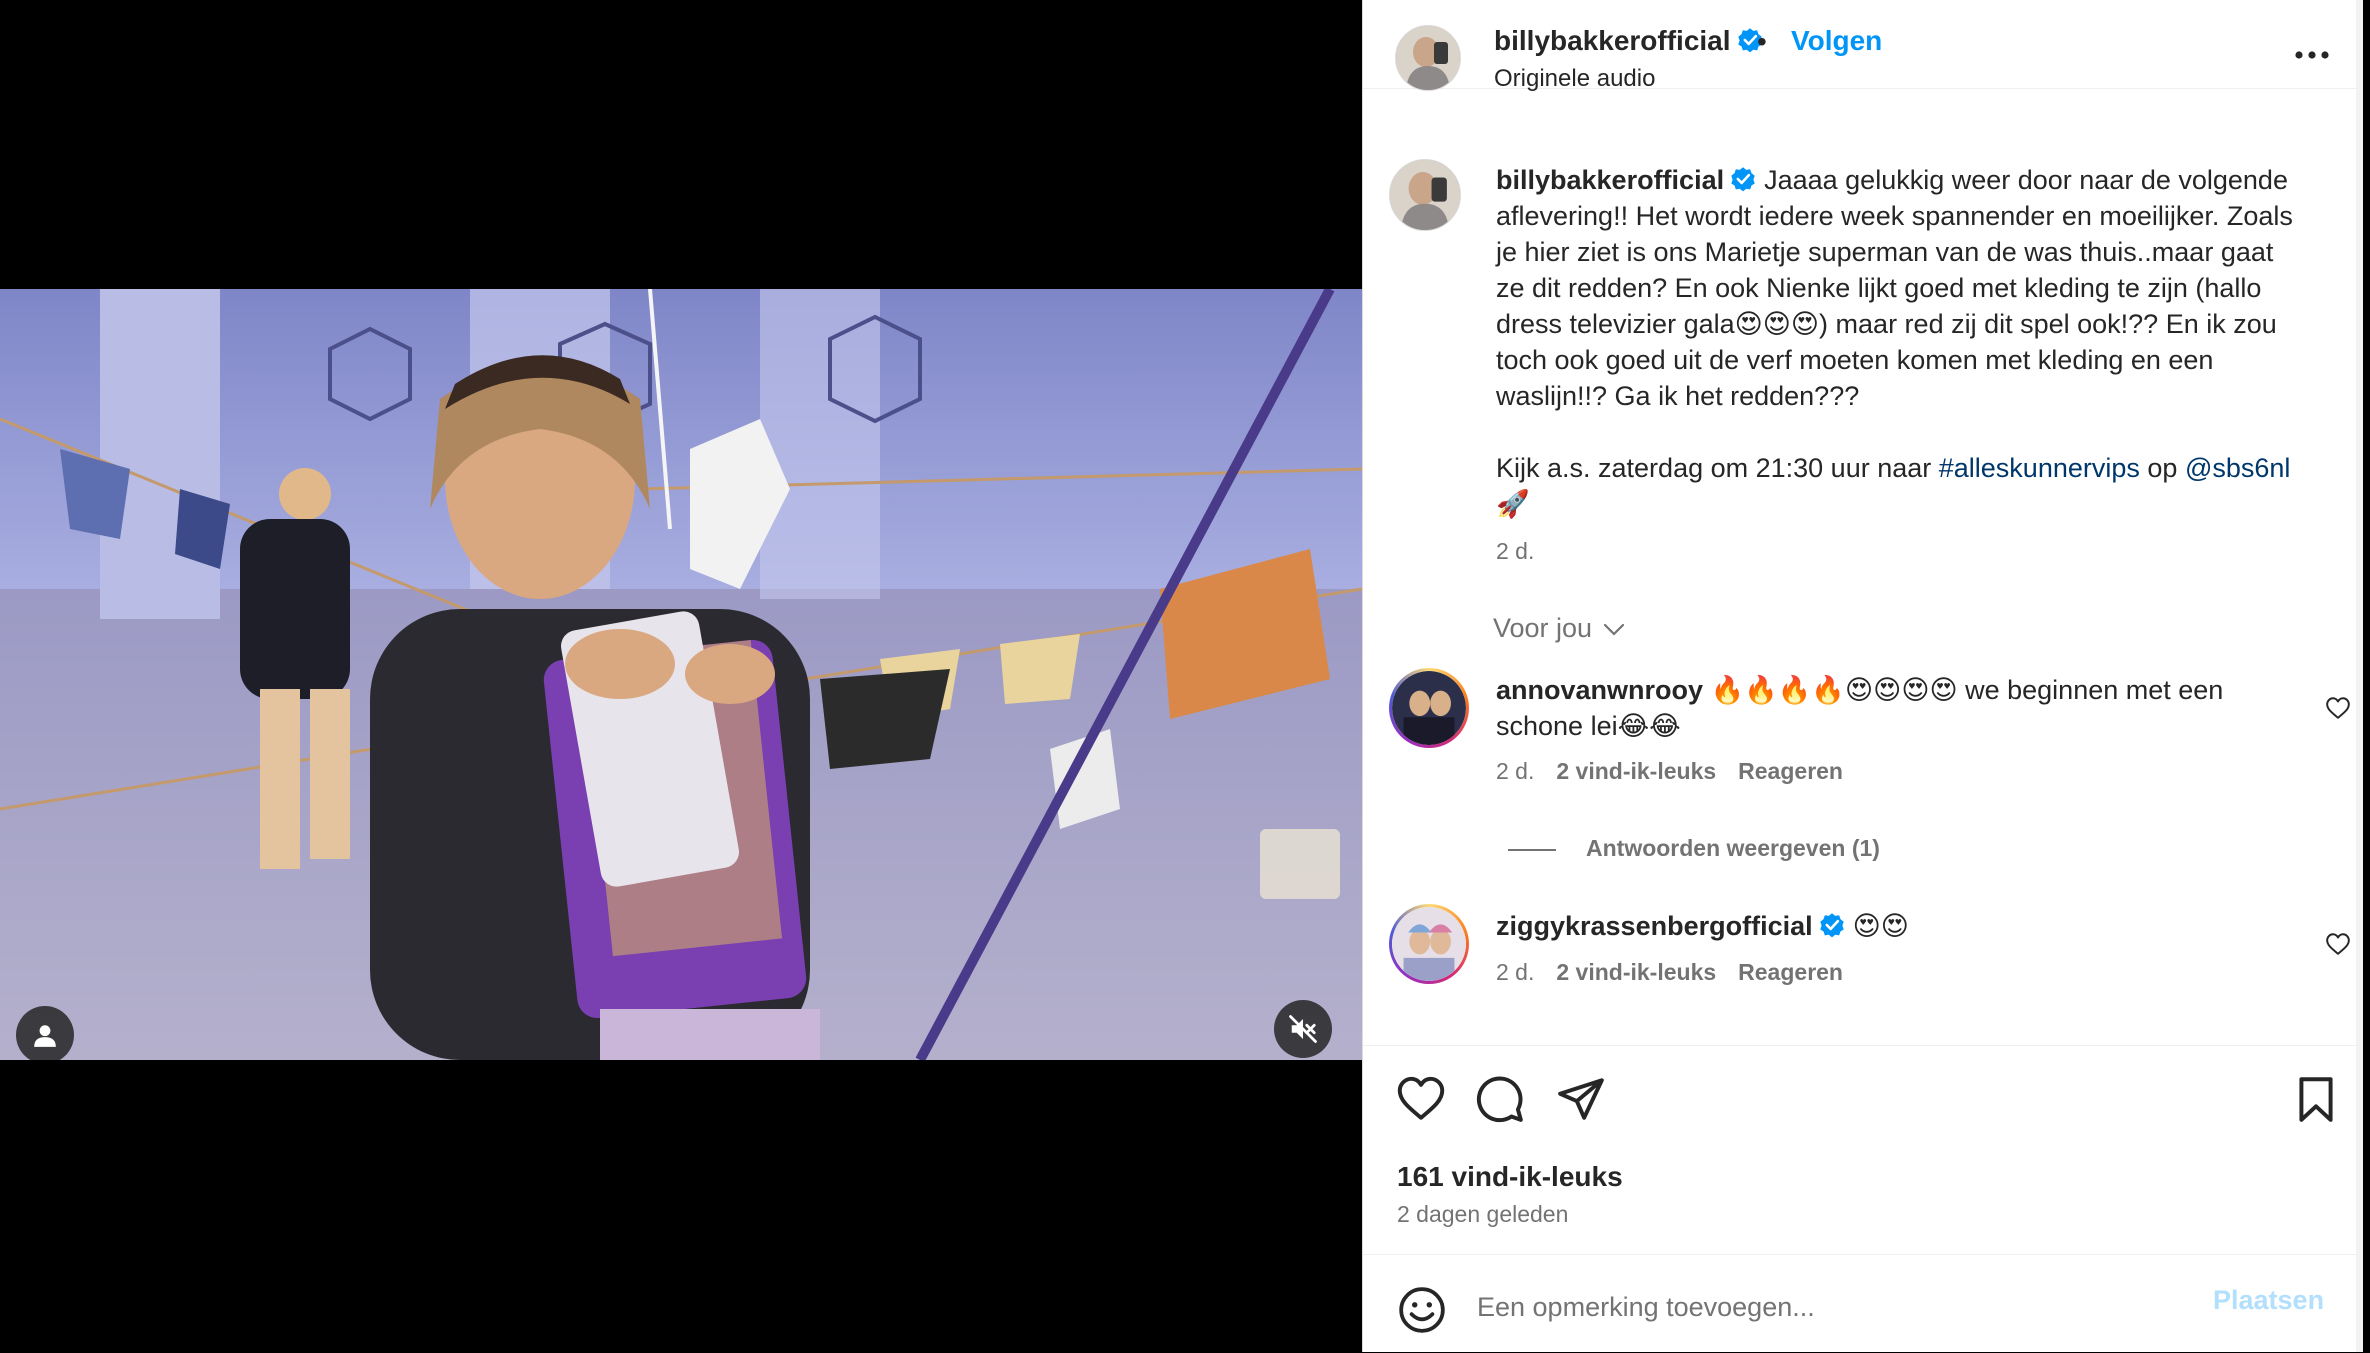 This screenshot has height=1353, width=2370. Describe the element at coordinates (1482, 1214) in the screenshot. I see `post-date: 2 dagen geleden` at that location.